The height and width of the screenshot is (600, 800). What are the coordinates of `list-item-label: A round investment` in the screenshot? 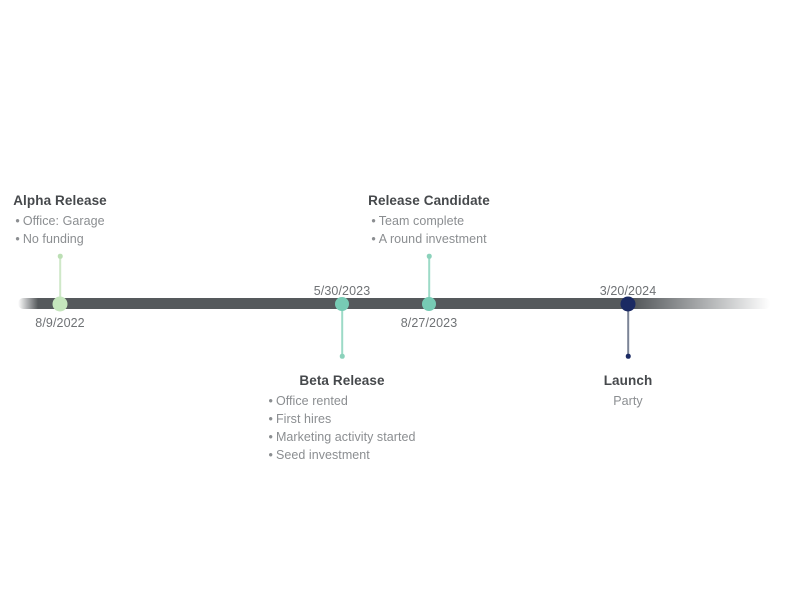 It's located at (432, 239).